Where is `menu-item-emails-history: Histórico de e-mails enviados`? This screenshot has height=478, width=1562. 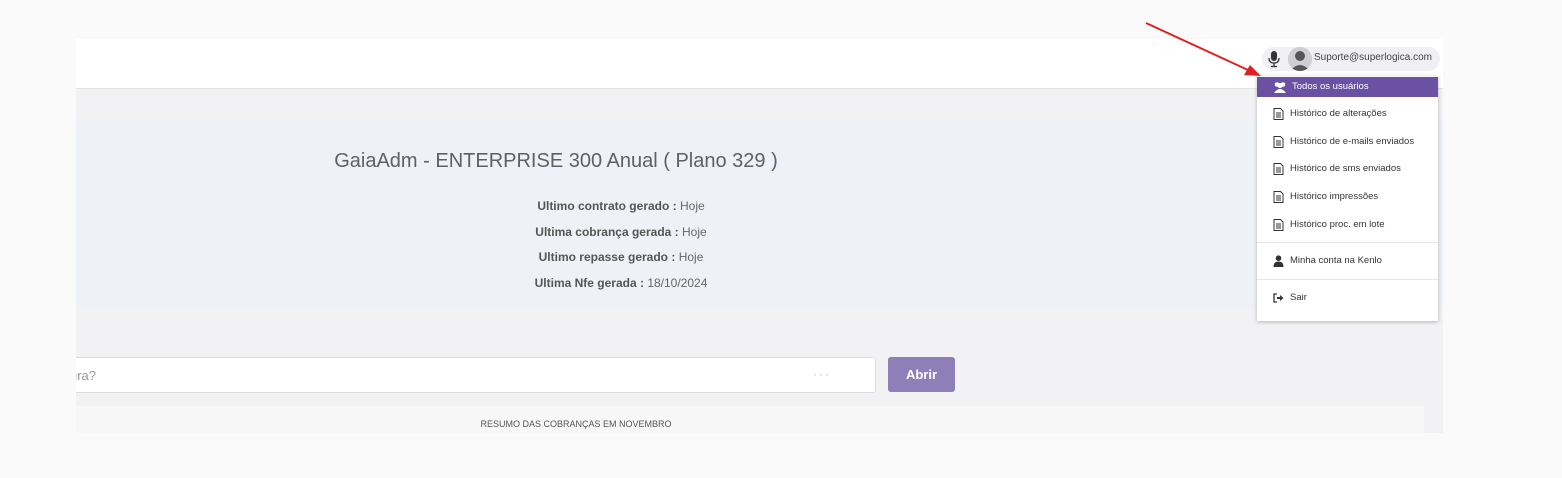 menu-item-emails-history: Histórico de e-mails enviados is located at coordinates (1347, 142).